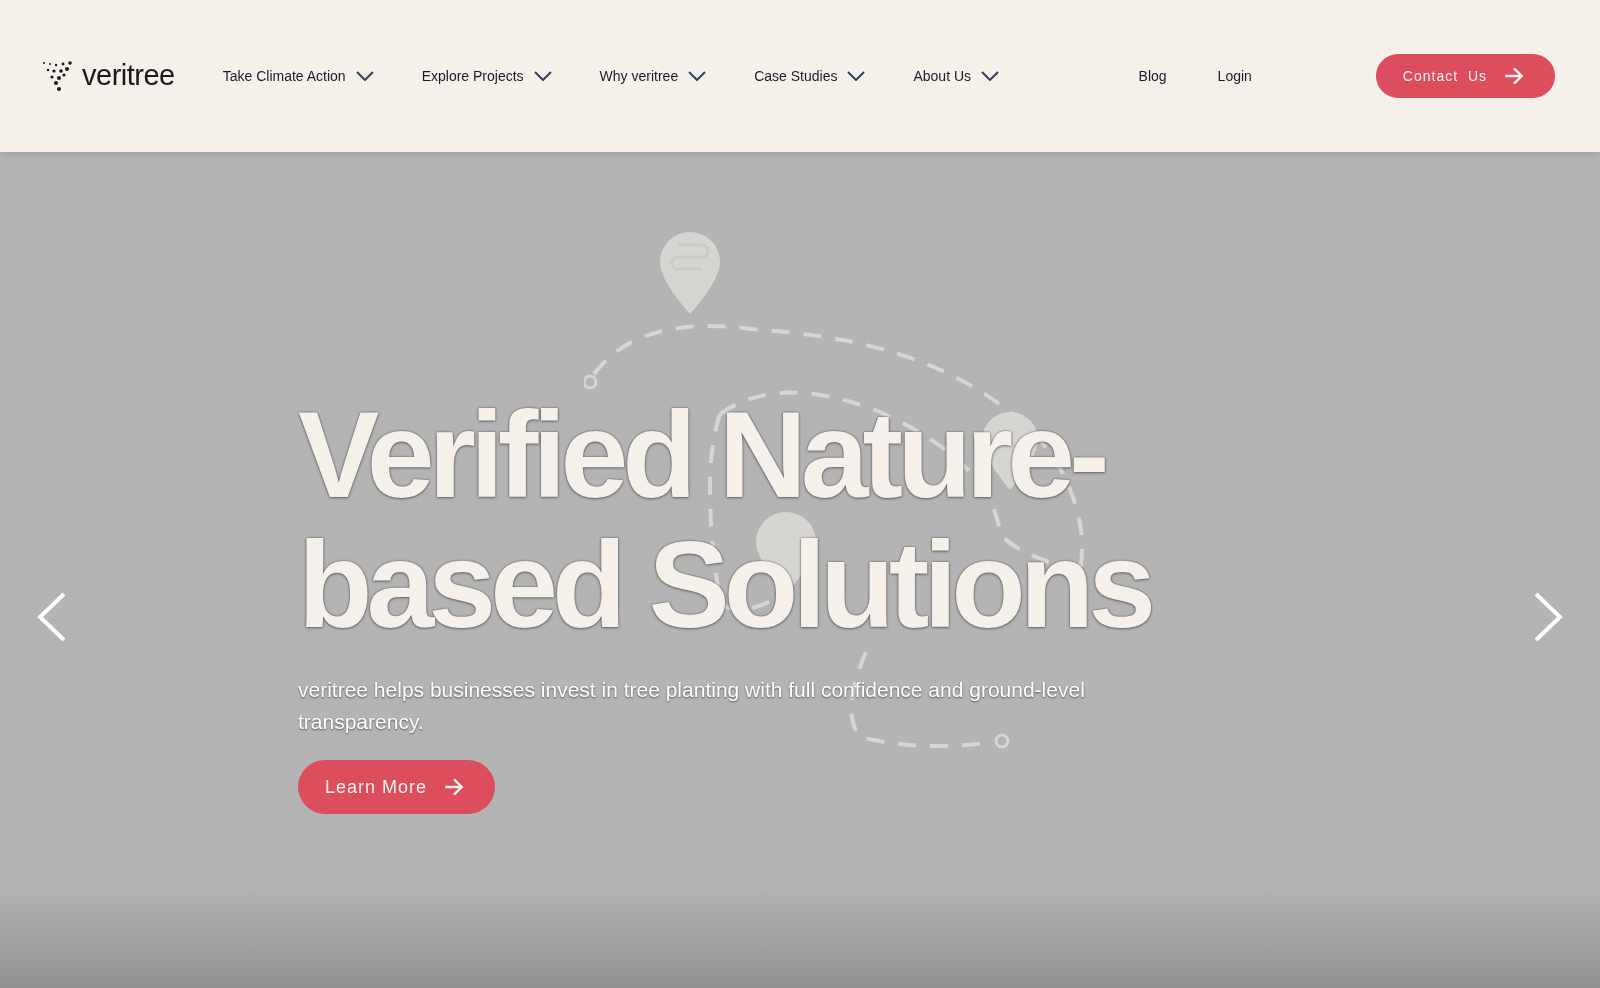 The height and width of the screenshot is (988, 1600). Describe the element at coordinates (58, 76) in the screenshot. I see `logo-icon` at that location.